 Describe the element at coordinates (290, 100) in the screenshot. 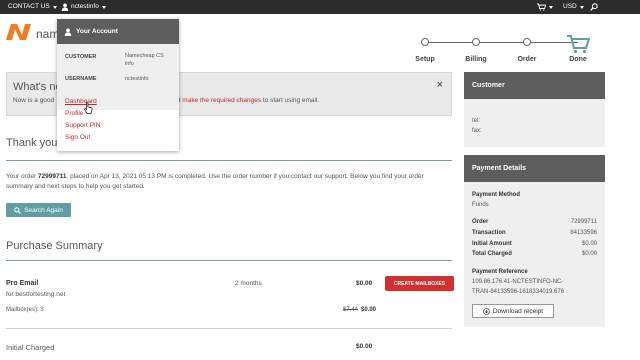

I see `notice-text-end: to start using email.` at that location.